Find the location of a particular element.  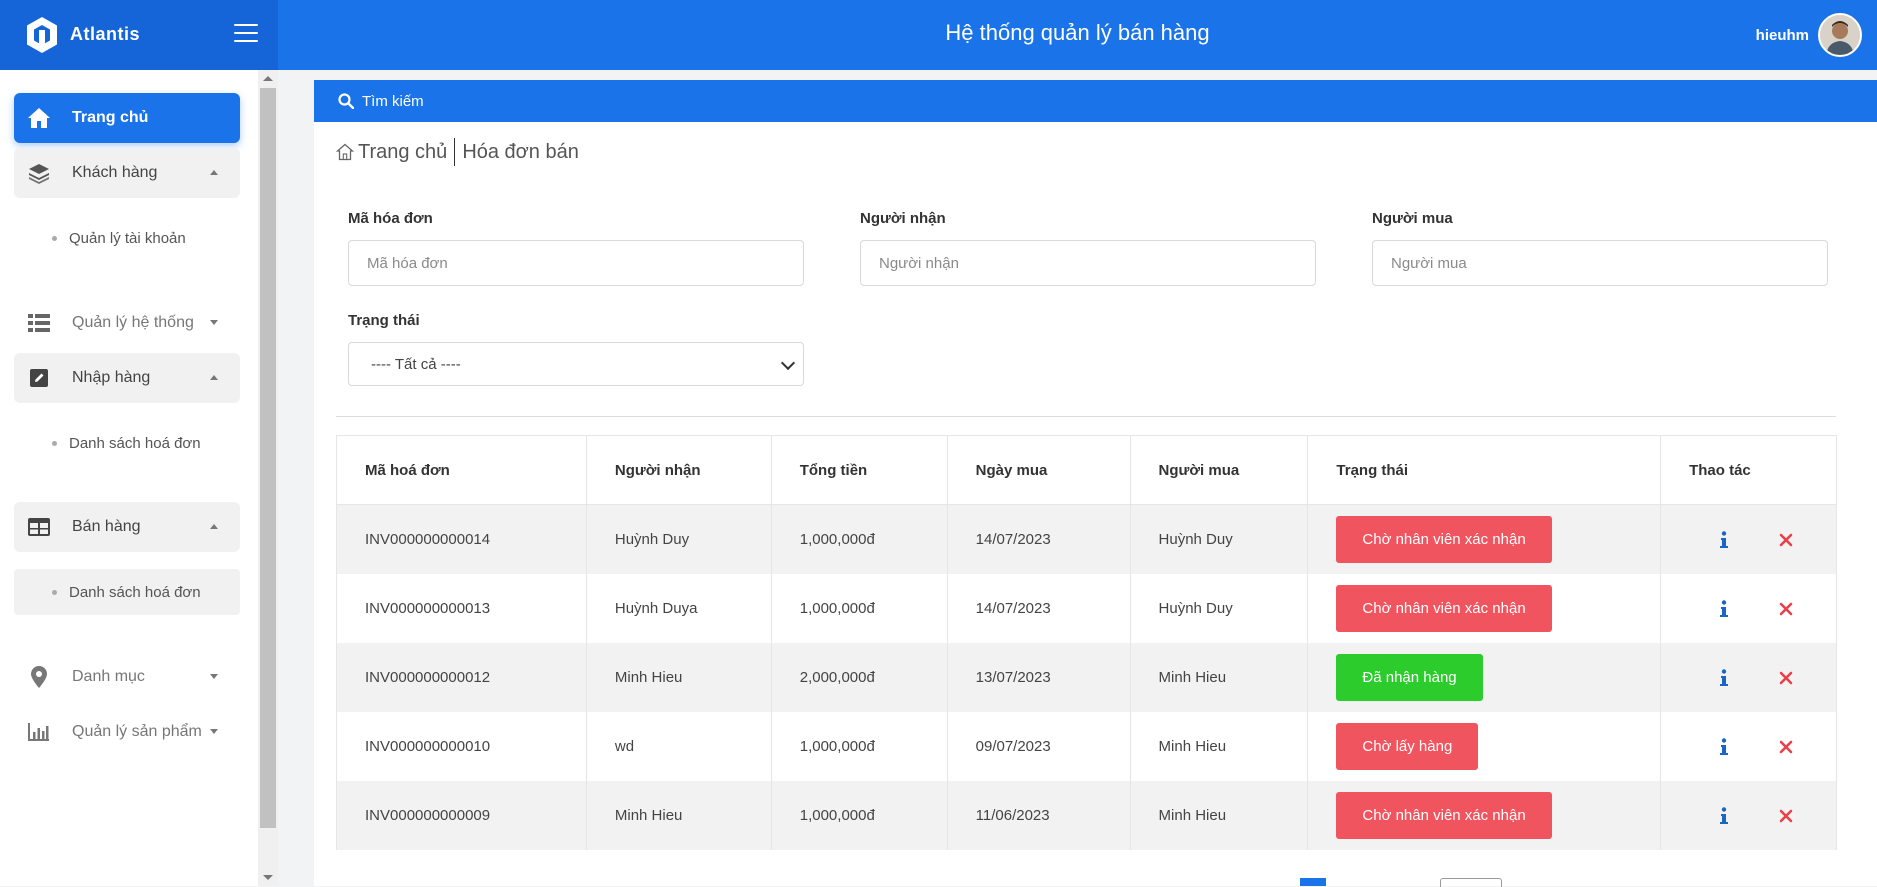

cell-date: 11/06/2023 is located at coordinates (1038, 815).